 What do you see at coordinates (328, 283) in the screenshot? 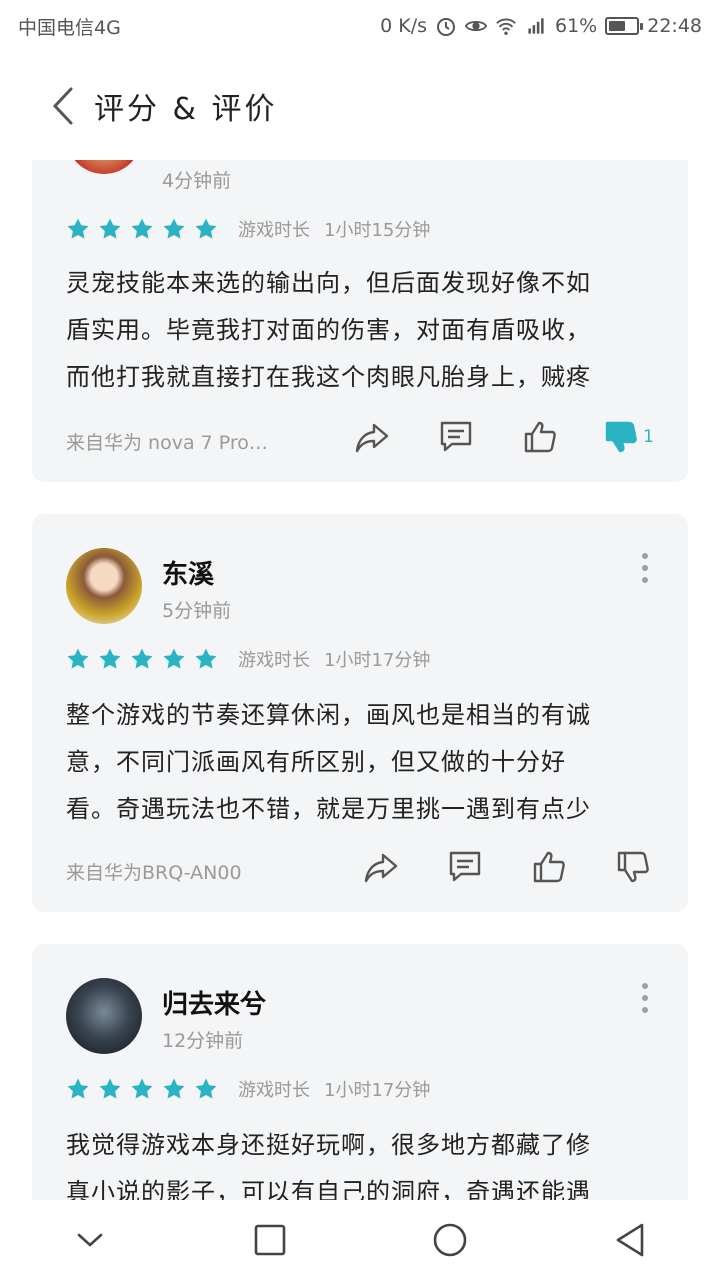
I see `review-line: 灵宠技能本来选的输出向，但后面发现好像不如` at bounding box center [328, 283].